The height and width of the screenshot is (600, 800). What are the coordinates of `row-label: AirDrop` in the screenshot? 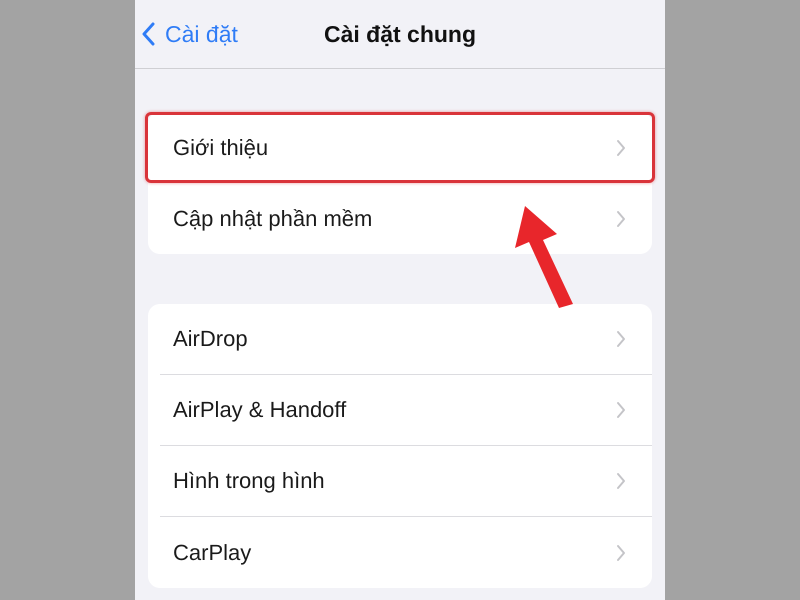 It's located at (210, 339).